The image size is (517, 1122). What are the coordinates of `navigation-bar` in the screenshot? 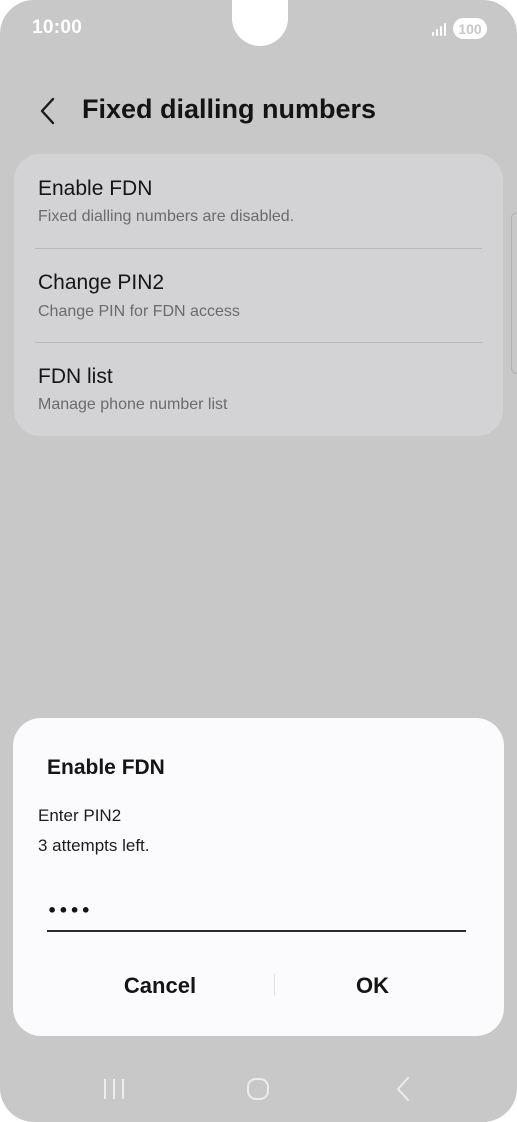 It's located at (258, 1089).